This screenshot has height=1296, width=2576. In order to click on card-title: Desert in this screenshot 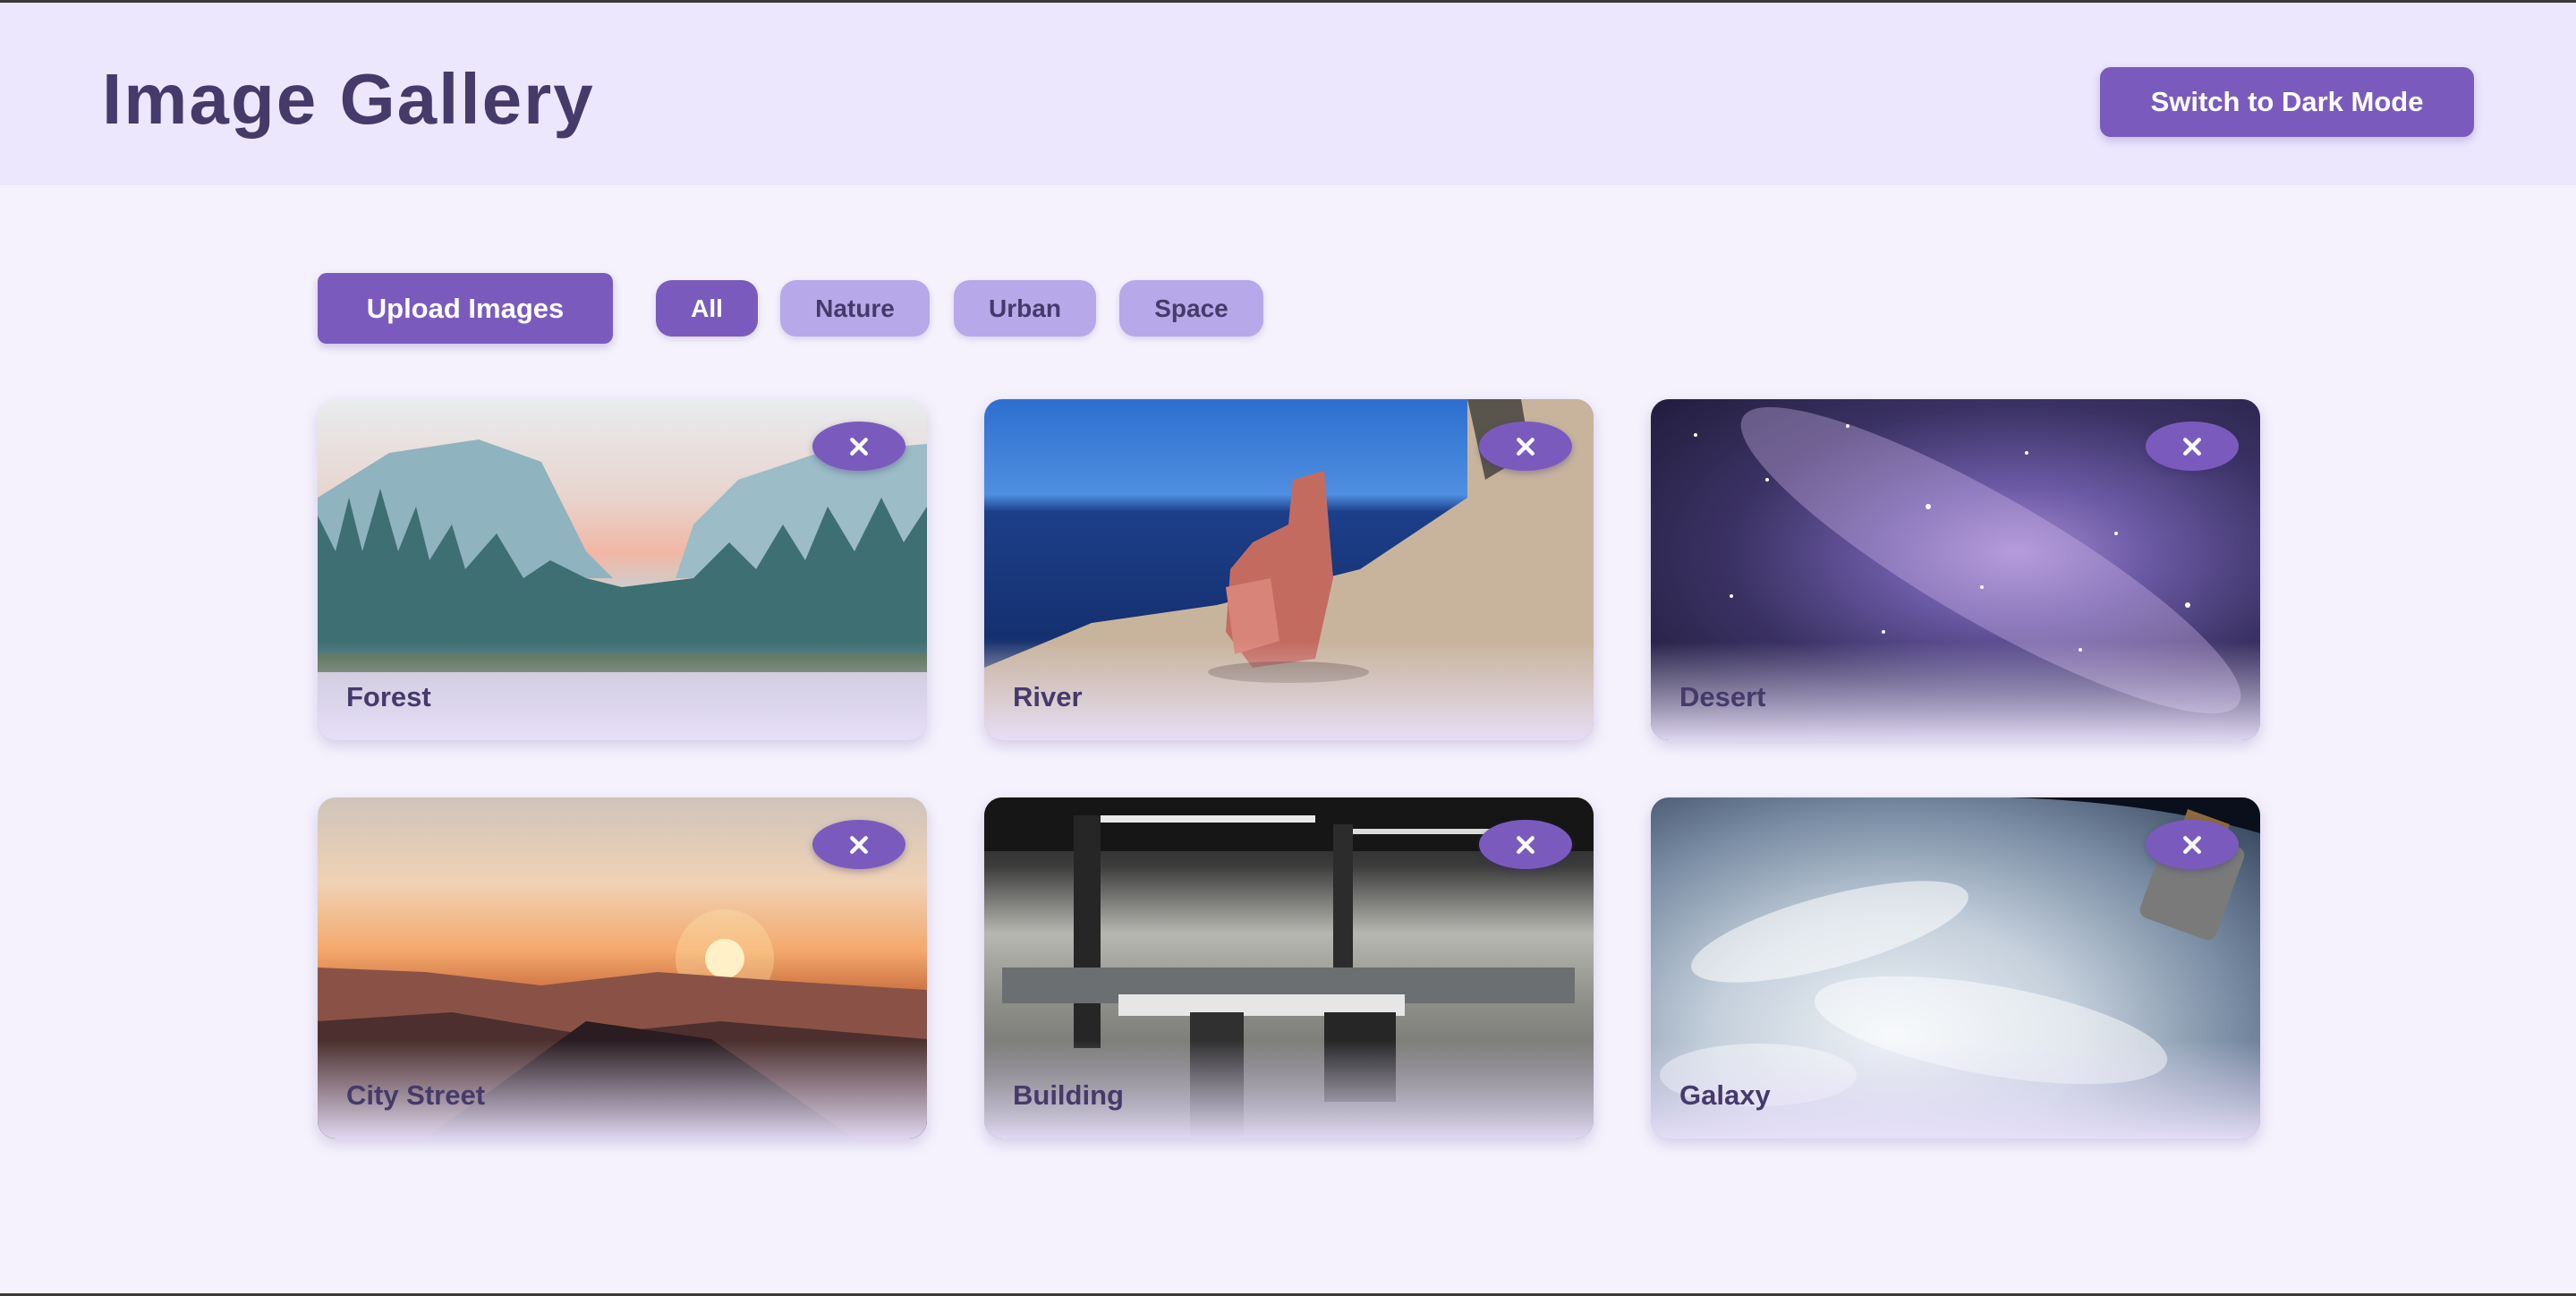, I will do `click(1722, 697)`.